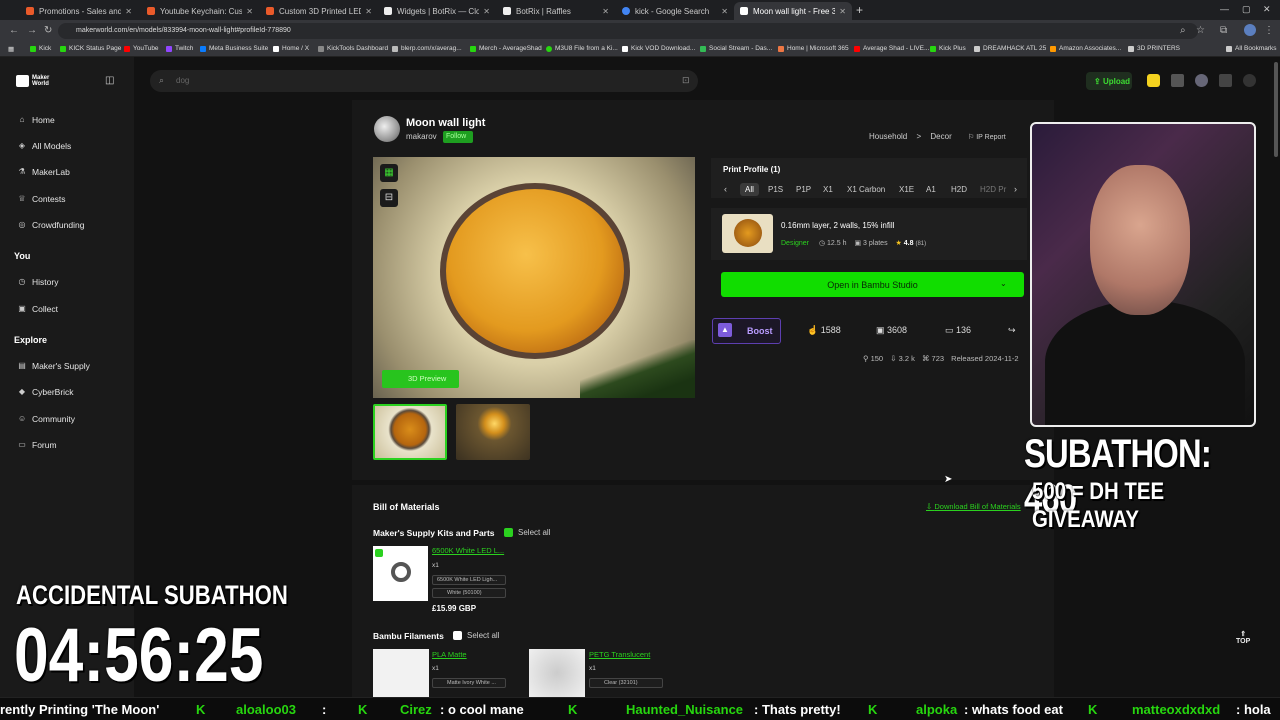 The image size is (1280, 720). What do you see at coordinates (379, 553) in the screenshot?
I see `kit-checkbox` at bounding box center [379, 553].